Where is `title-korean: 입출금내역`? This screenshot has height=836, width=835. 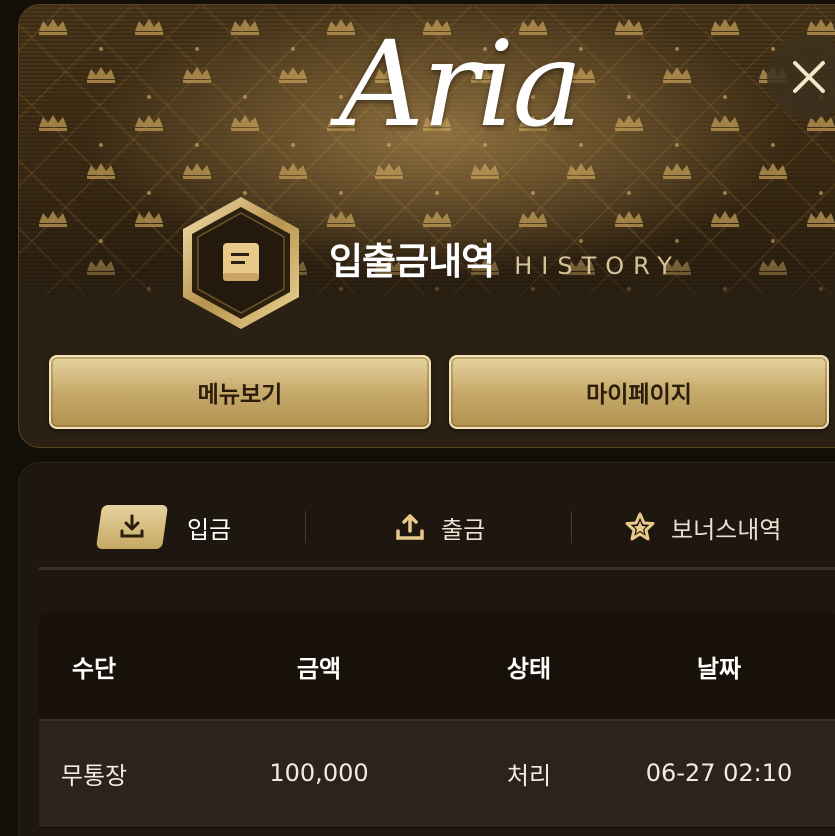 title-korean: 입출금내역 is located at coordinates (412, 261).